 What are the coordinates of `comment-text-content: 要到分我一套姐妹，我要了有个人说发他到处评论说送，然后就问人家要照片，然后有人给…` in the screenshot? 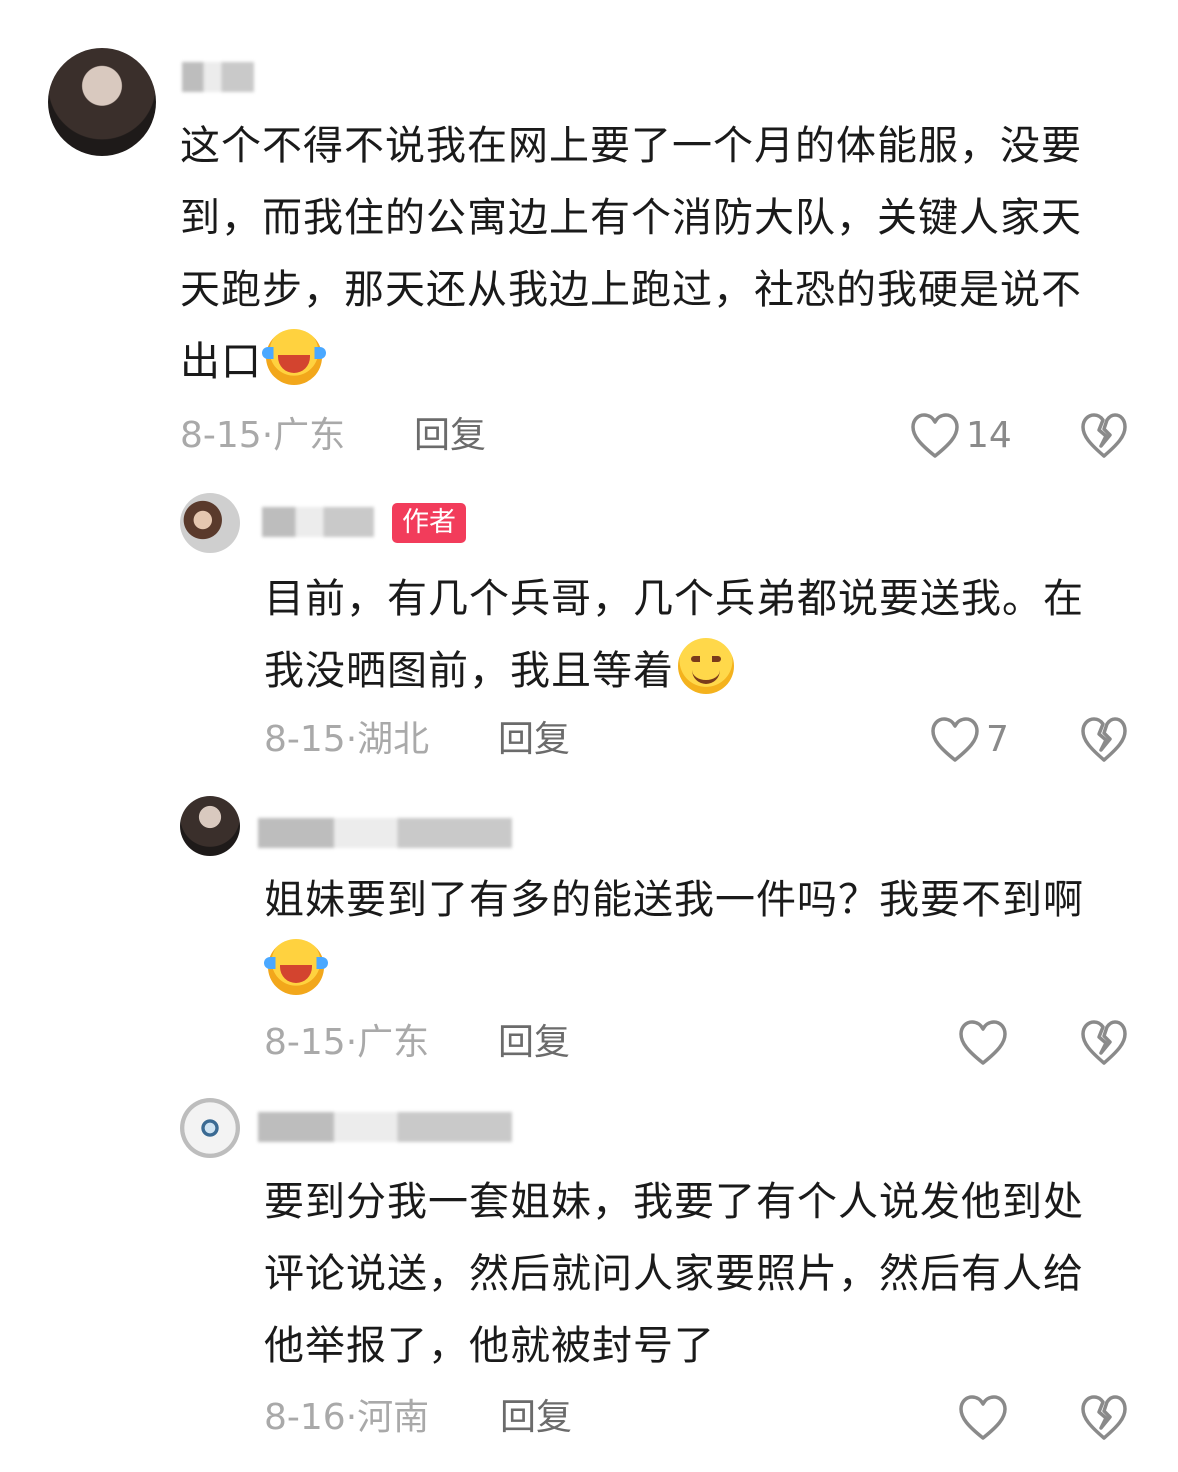 It's located at (674, 1274).